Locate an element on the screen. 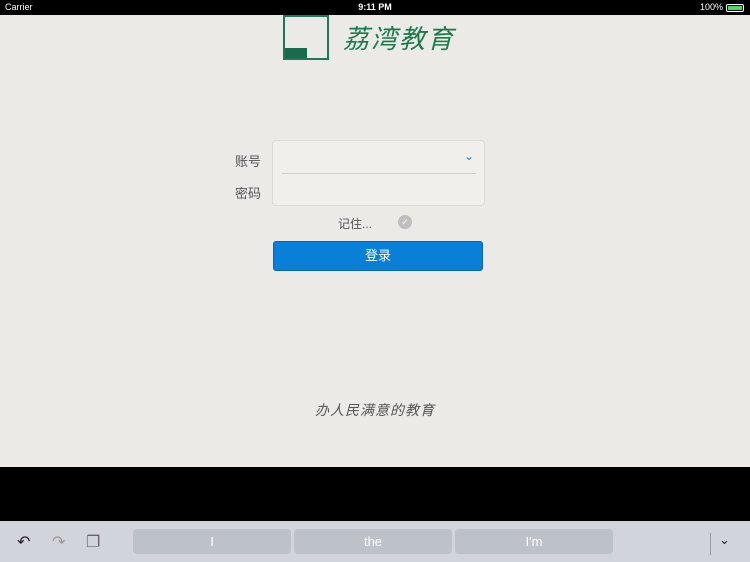 Image resolution: width=750 pixels, height=562 pixels. logo: 荔湾教育 is located at coordinates (369, 37).